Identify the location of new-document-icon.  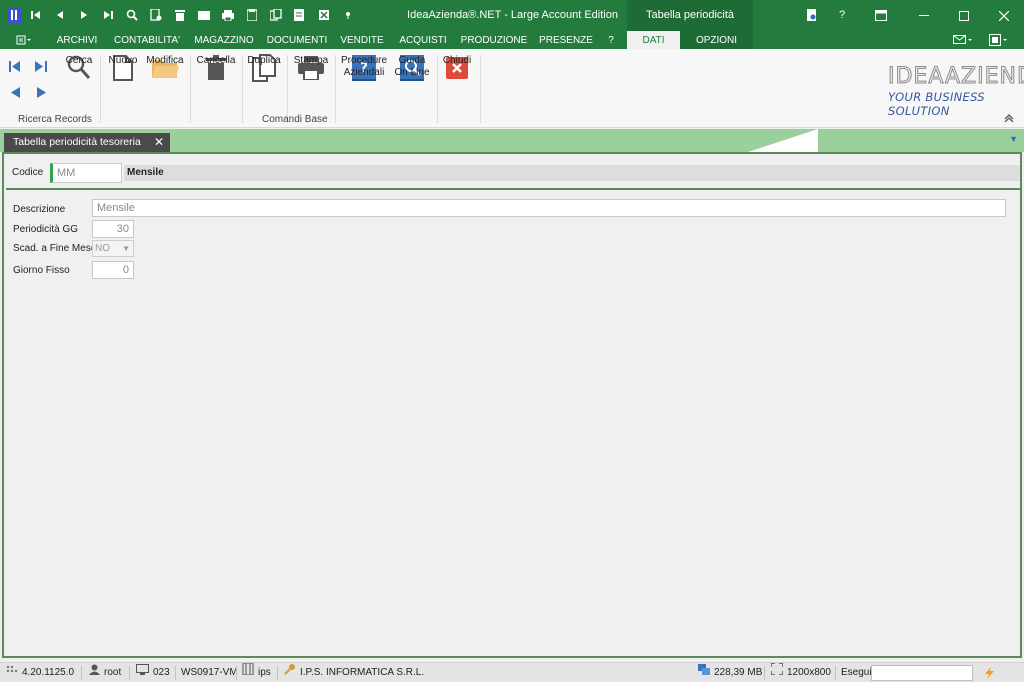
(156, 15).